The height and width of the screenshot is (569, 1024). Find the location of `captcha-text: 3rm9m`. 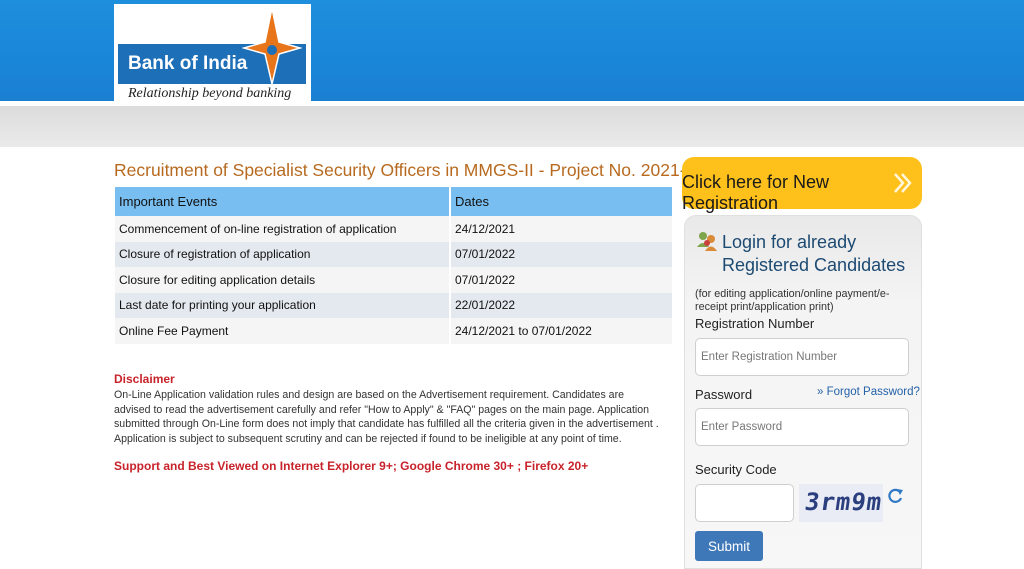

captcha-text: 3rm9m is located at coordinates (843, 502).